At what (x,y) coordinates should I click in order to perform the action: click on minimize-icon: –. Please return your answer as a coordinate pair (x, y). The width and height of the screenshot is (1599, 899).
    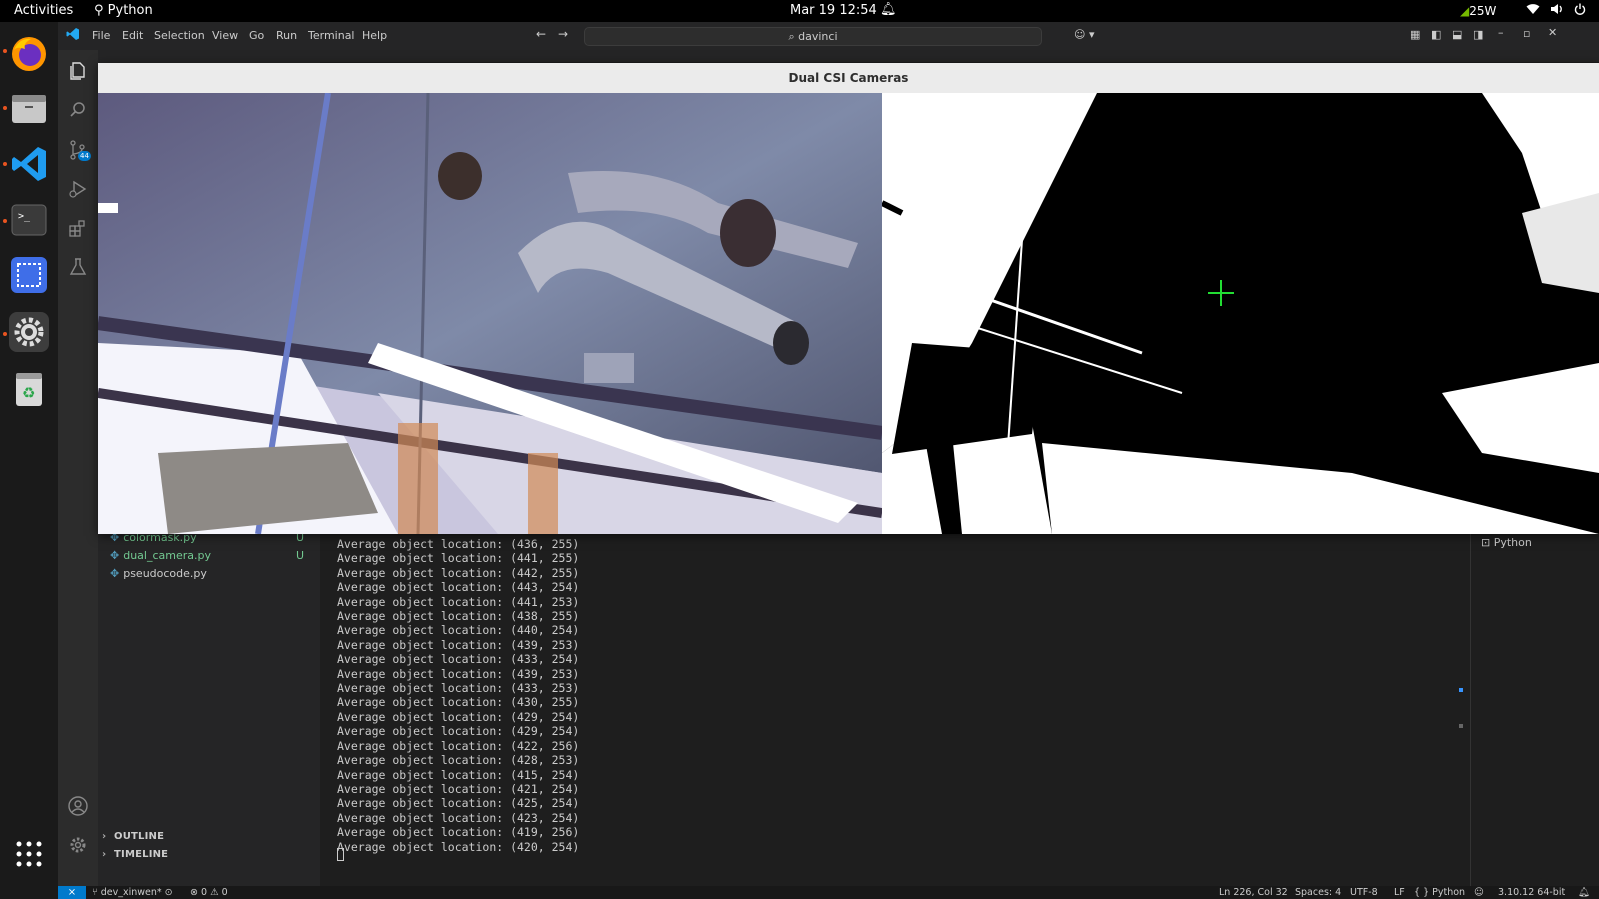
    Looking at the image, I should click on (1501, 32).